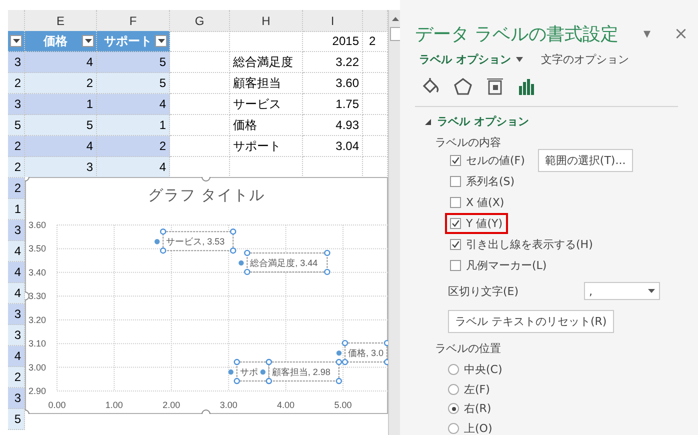  What do you see at coordinates (333, 21) in the screenshot?
I see `column-header: I` at bounding box center [333, 21].